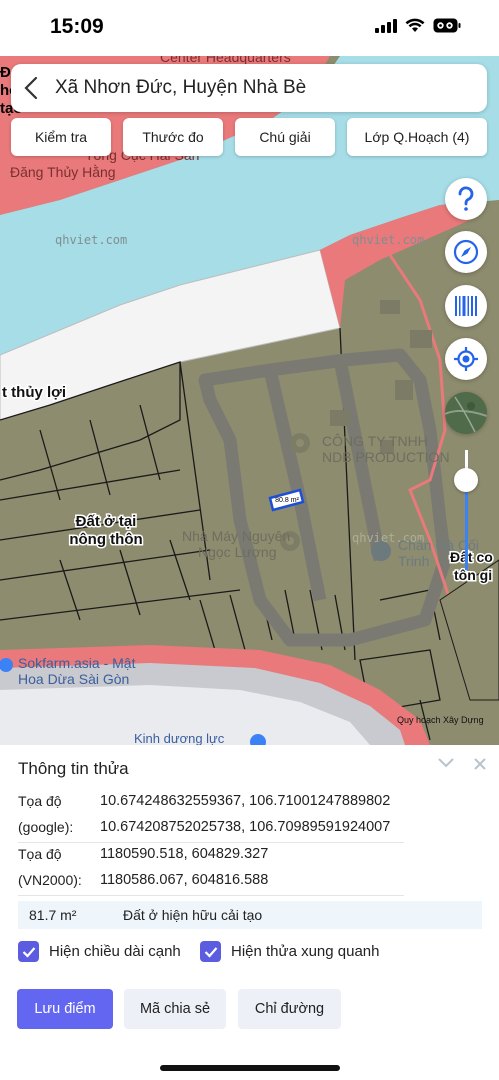 The width and height of the screenshot is (499, 1080). I want to click on coord-value: 10.674208752025738, 106.70989591924007, so click(245, 827).